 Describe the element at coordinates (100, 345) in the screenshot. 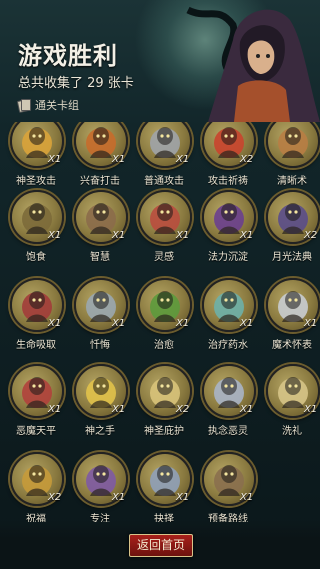

I see `card-name: 忏悔` at that location.